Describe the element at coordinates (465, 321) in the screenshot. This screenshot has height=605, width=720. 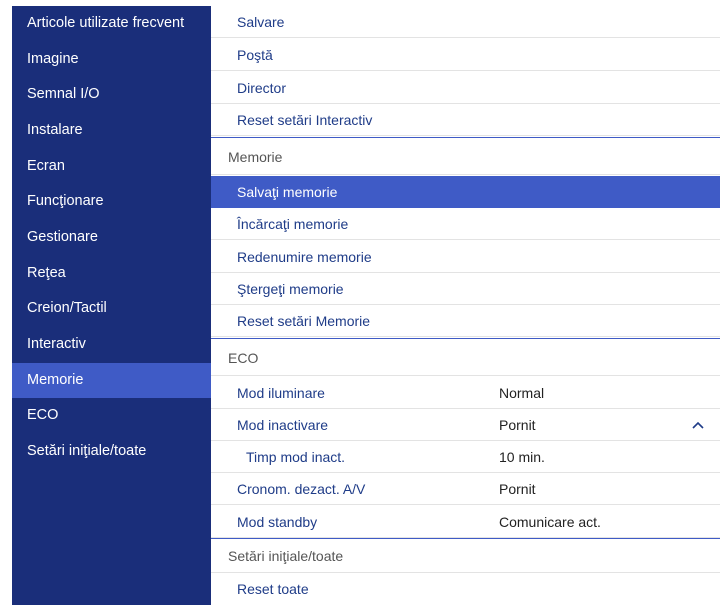
I see `menu-item-reset-setari-memorie: Reset setări Memorie` at that location.